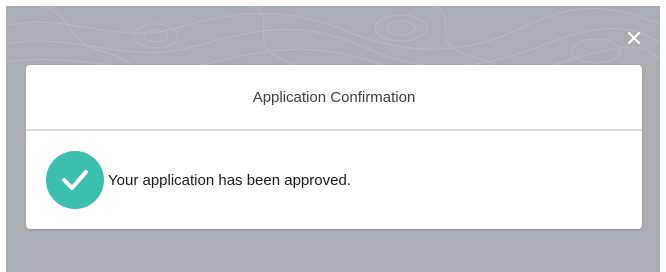  What do you see at coordinates (229, 180) in the screenshot?
I see `approval-message: Your application has been approved.` at bounding box center [229, 180].